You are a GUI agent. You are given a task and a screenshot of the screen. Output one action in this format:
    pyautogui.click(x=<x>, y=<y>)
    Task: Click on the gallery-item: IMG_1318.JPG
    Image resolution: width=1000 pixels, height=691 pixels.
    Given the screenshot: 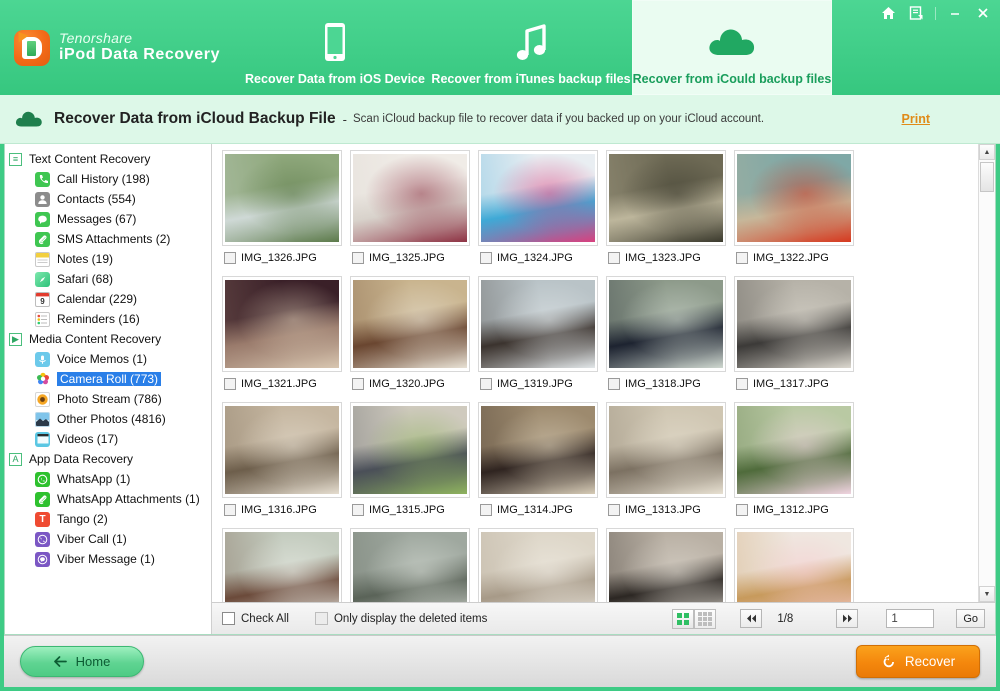 What is the action you would take?
    pyautogui.click(x=666, y=339)
    